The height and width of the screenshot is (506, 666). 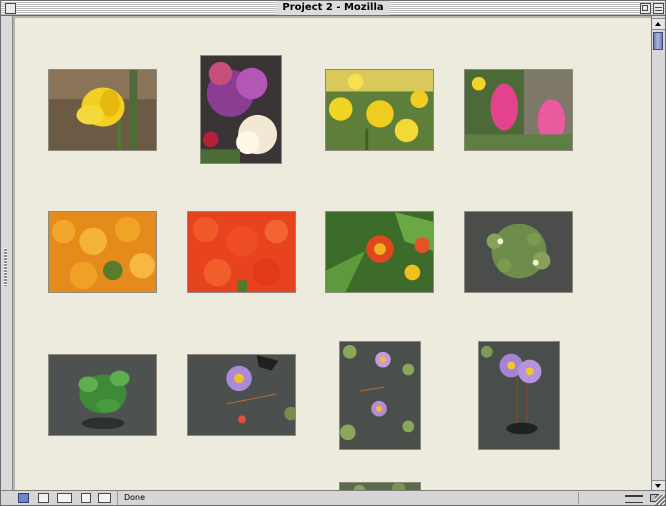 What do you see at coordinates (658, 8) in the screenshot?
I see `collapse-box` at bounding box center [658, 8].